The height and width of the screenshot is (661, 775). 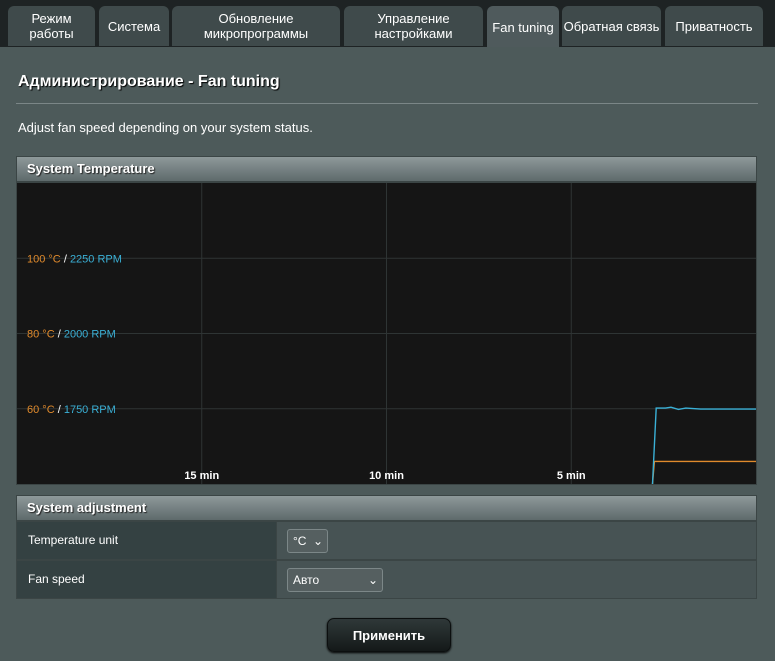 What do you see at coordinates (386, 579) in the screenshot?
I see `fan-speed-row: Fan speed Авто ⌄` at bounding box center [386, 579].